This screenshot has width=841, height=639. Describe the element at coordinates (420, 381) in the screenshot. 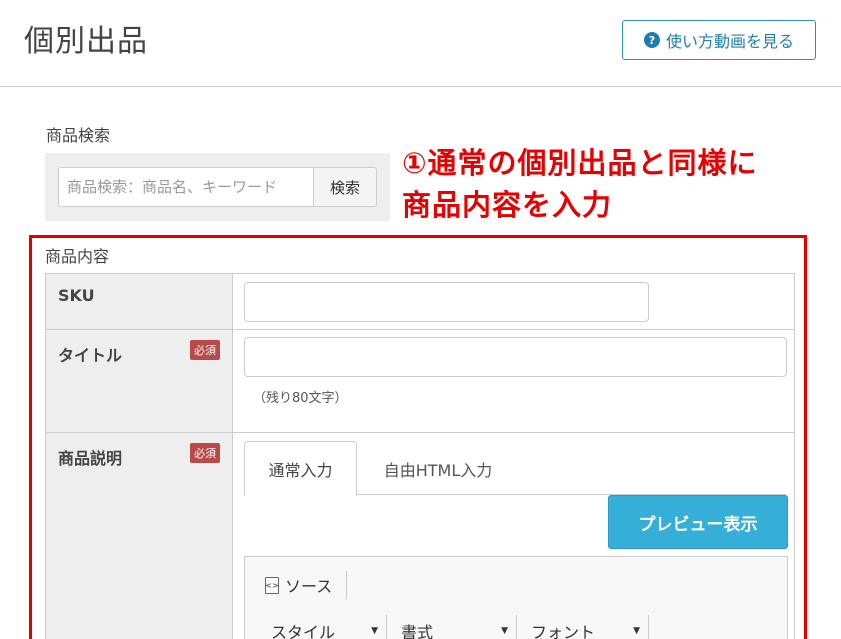

I see `title-row: タイトル 必須 （残り80文字）` at that location.